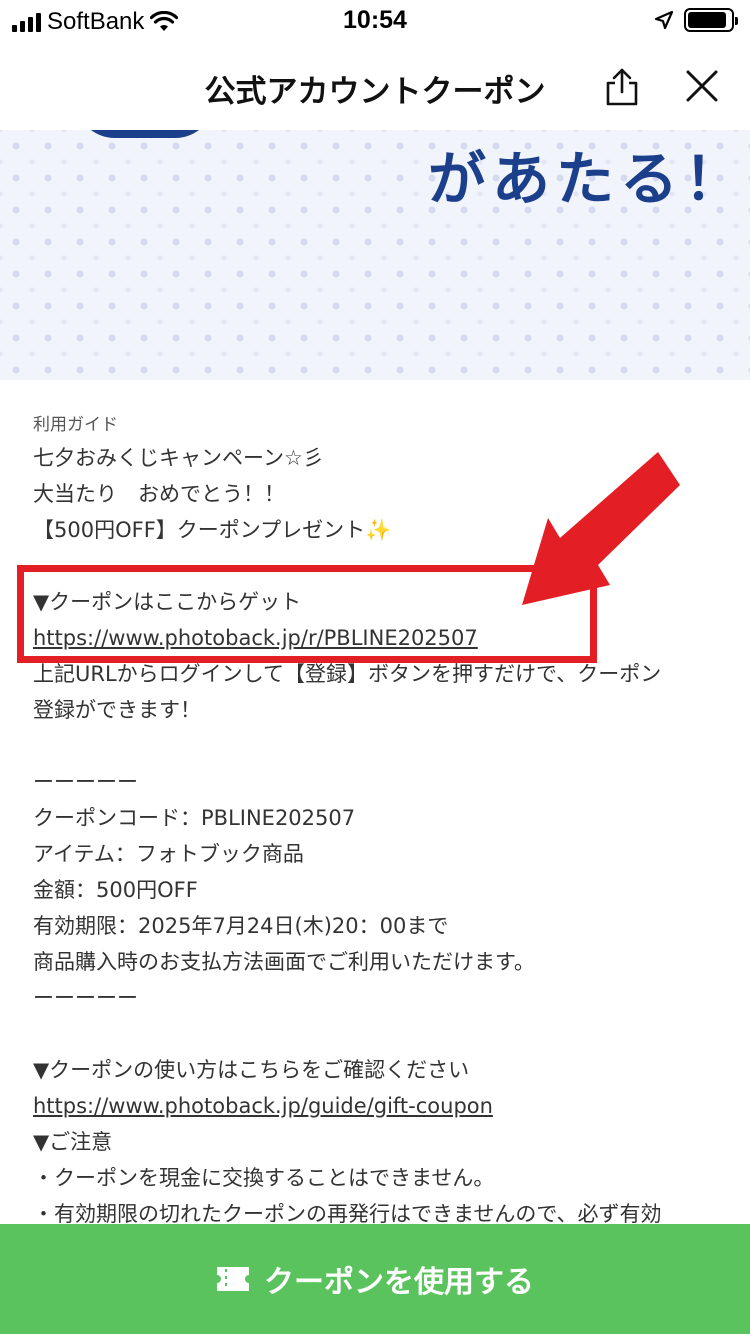 This screenshot has width=750, height=1334. What do you see at coordinates (75, 425) in the screenshot?
I see `guide-label: 利用ガイド` at bounding box center [75, 425].